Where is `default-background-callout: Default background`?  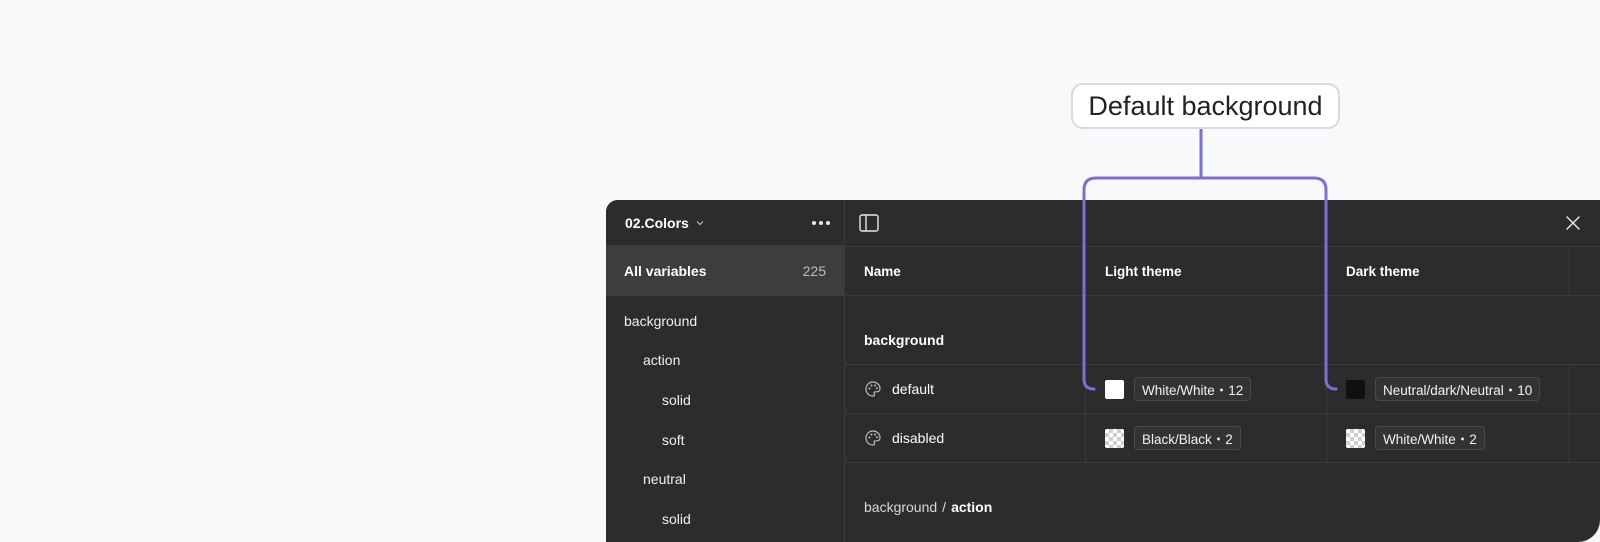
default-background-callout: Default background is located at coordinates (1205, 106).